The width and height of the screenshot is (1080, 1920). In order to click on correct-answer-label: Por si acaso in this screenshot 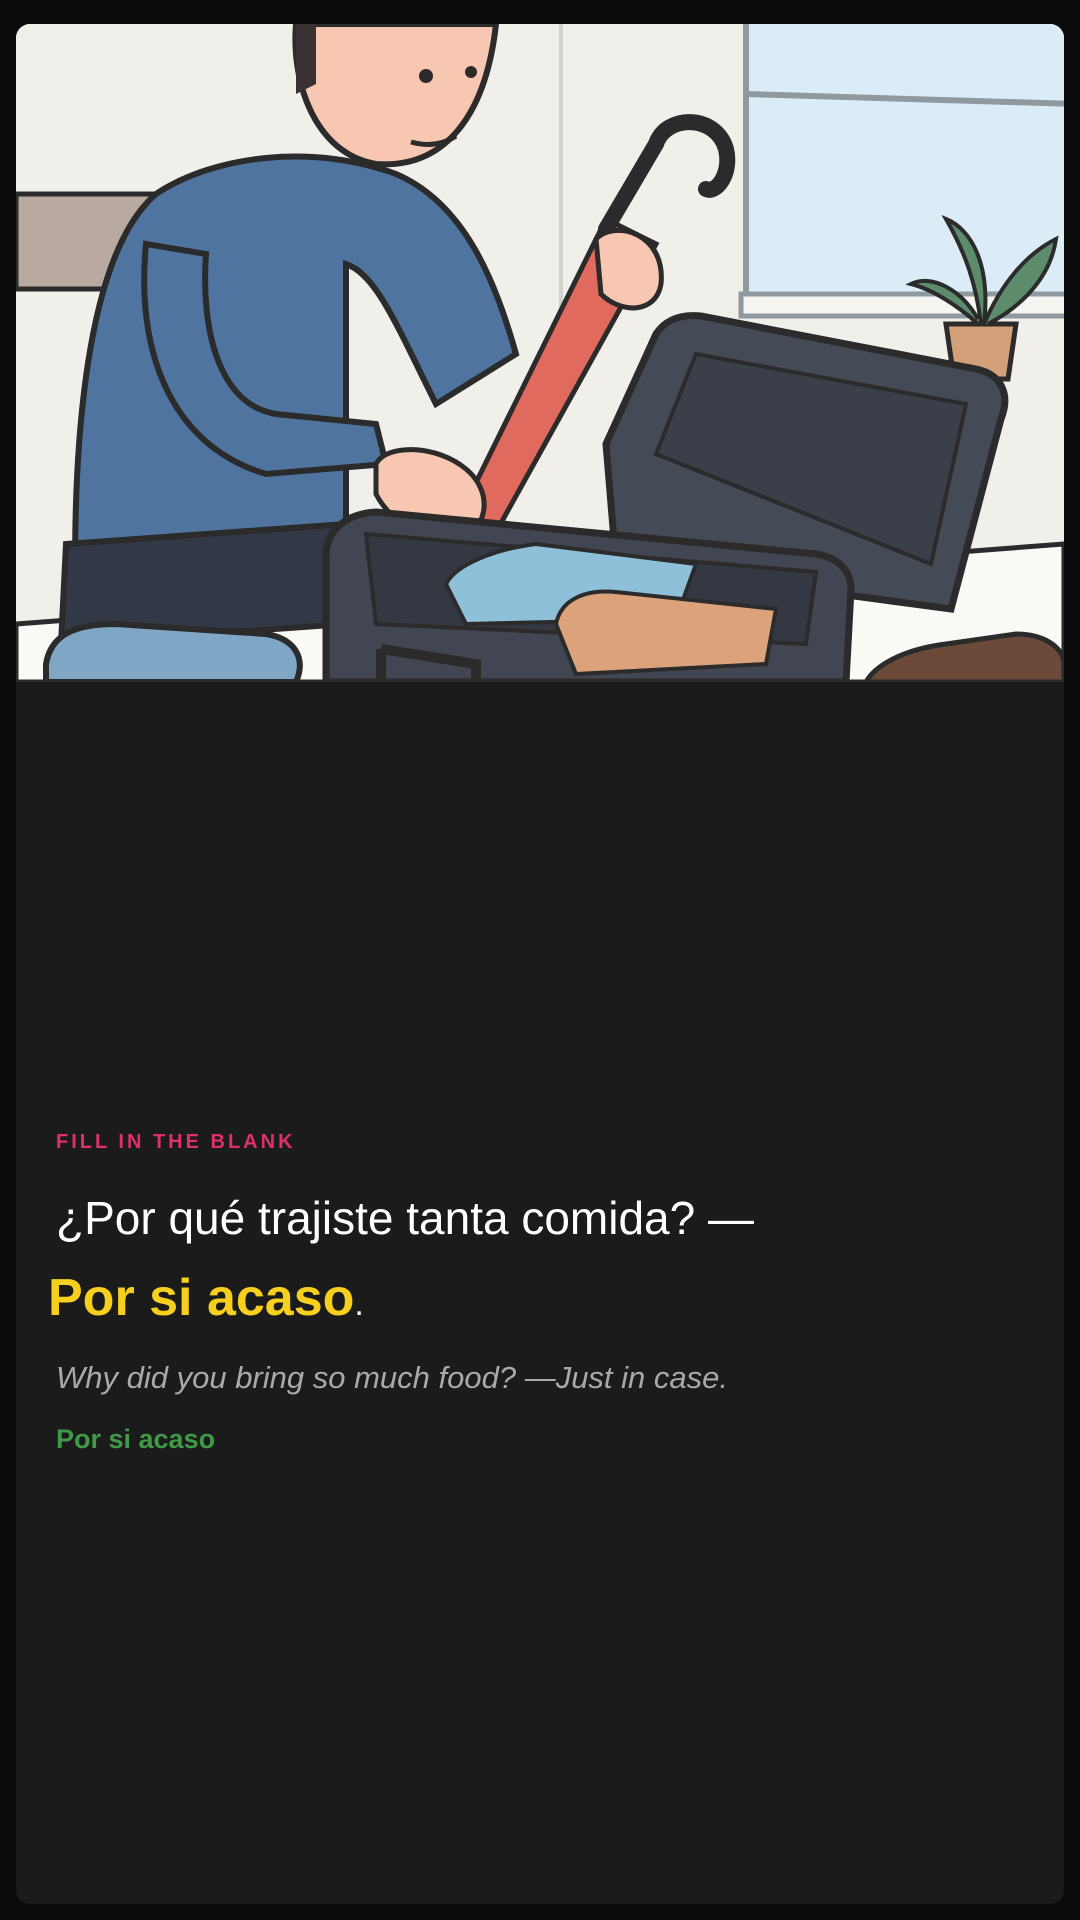, I will do `click(136, 1439)`.